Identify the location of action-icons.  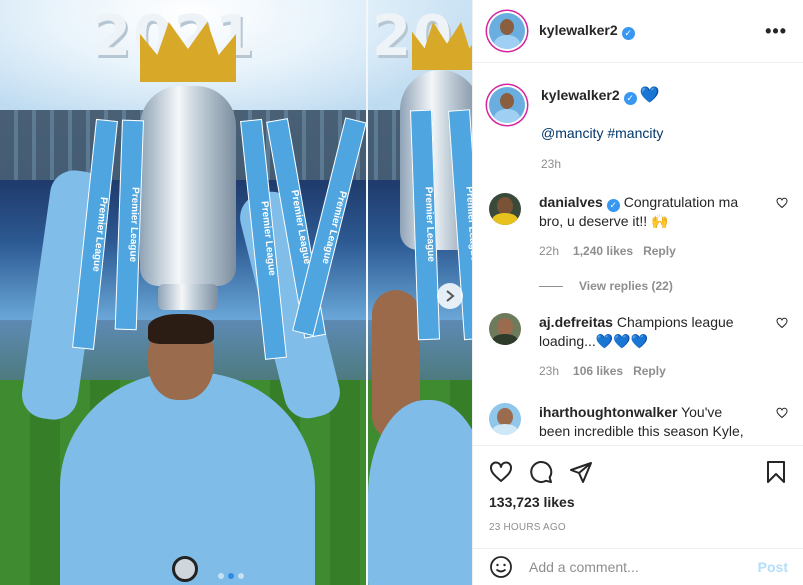
(638, 472).